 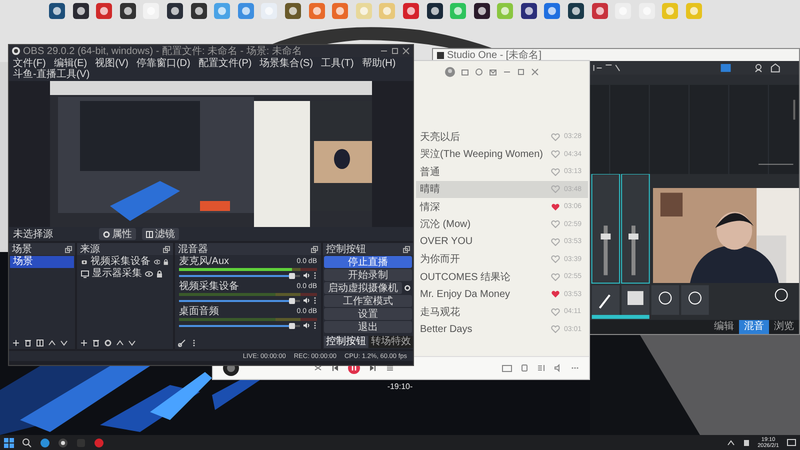 I want to click on menu-item: 视图(V), so click(x=111, y=63).